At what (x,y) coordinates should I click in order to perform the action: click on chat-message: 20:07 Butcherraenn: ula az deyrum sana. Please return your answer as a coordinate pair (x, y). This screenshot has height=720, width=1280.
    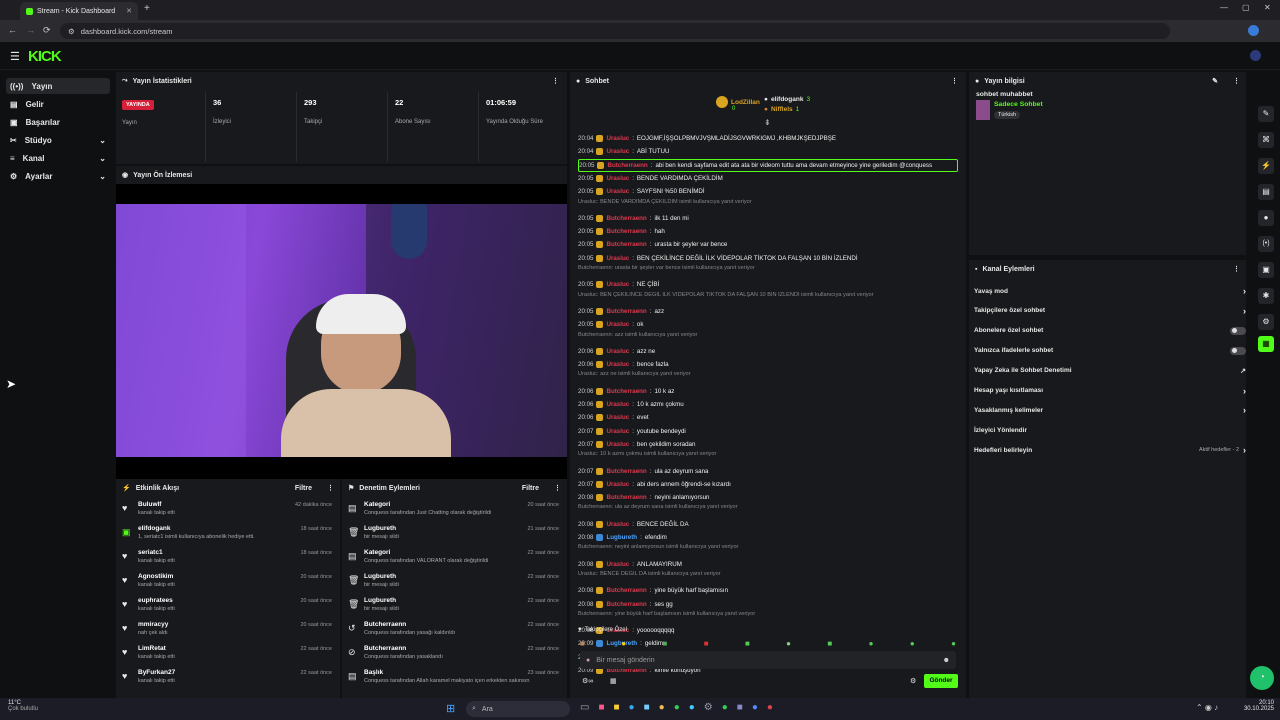
    Looking at the image, I should click on (768, 471).